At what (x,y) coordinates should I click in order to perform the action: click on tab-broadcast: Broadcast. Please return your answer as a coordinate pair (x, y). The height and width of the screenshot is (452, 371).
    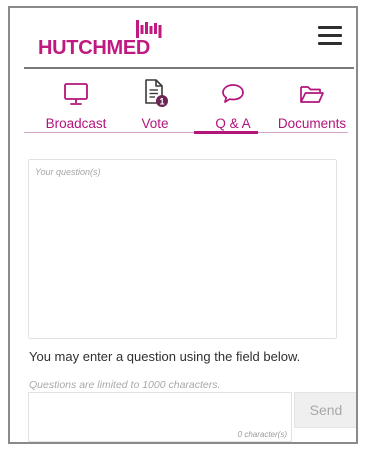
    Looking at the image, I should click on (76, 103).